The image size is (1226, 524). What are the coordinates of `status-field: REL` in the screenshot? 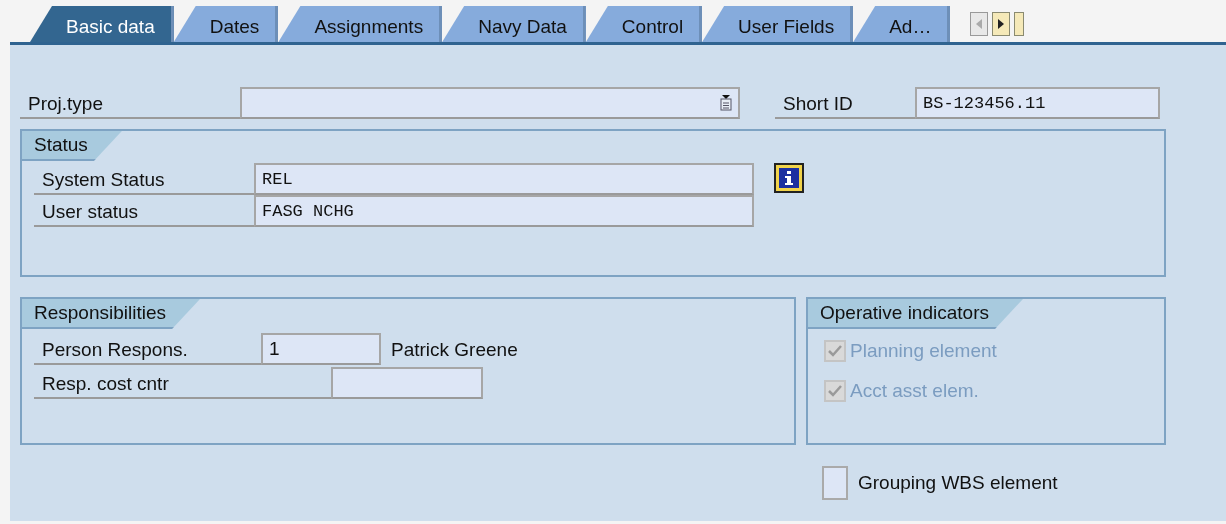 It's located at (504, 179).